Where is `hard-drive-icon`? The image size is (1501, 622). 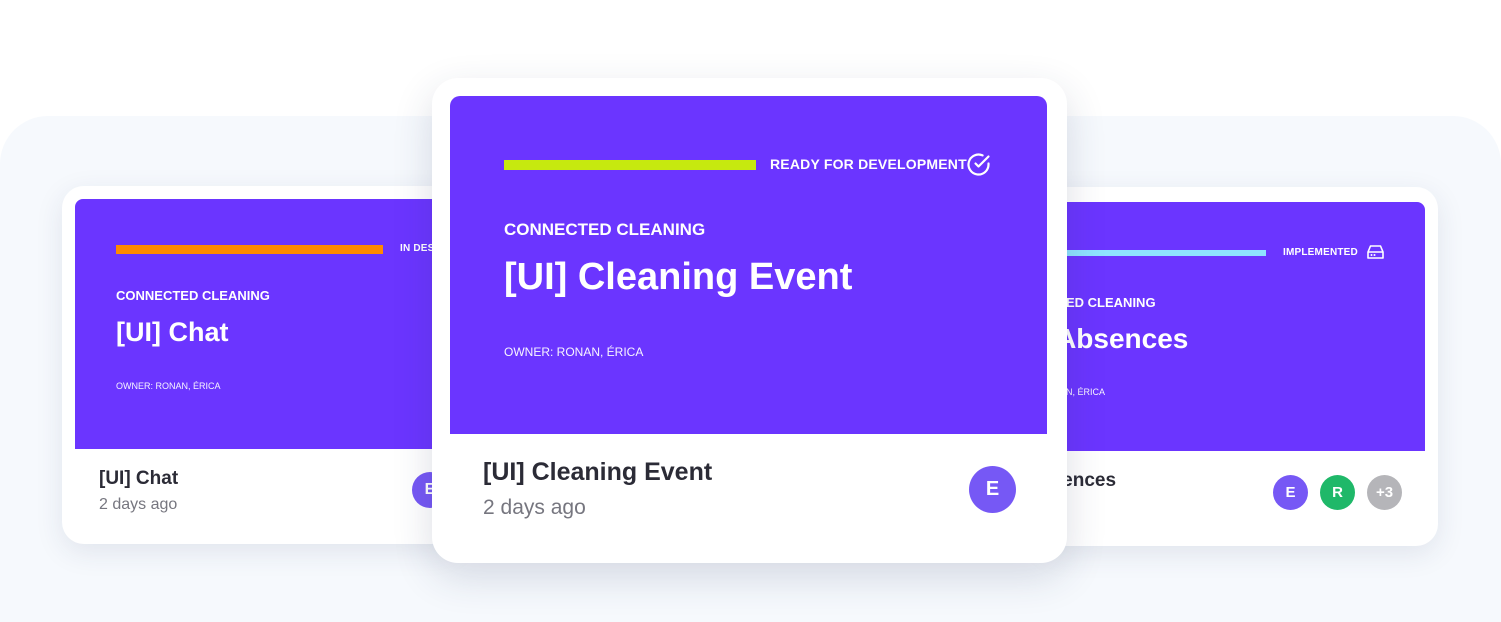
hard-drive-icon is located at coordinates (1375, 252).